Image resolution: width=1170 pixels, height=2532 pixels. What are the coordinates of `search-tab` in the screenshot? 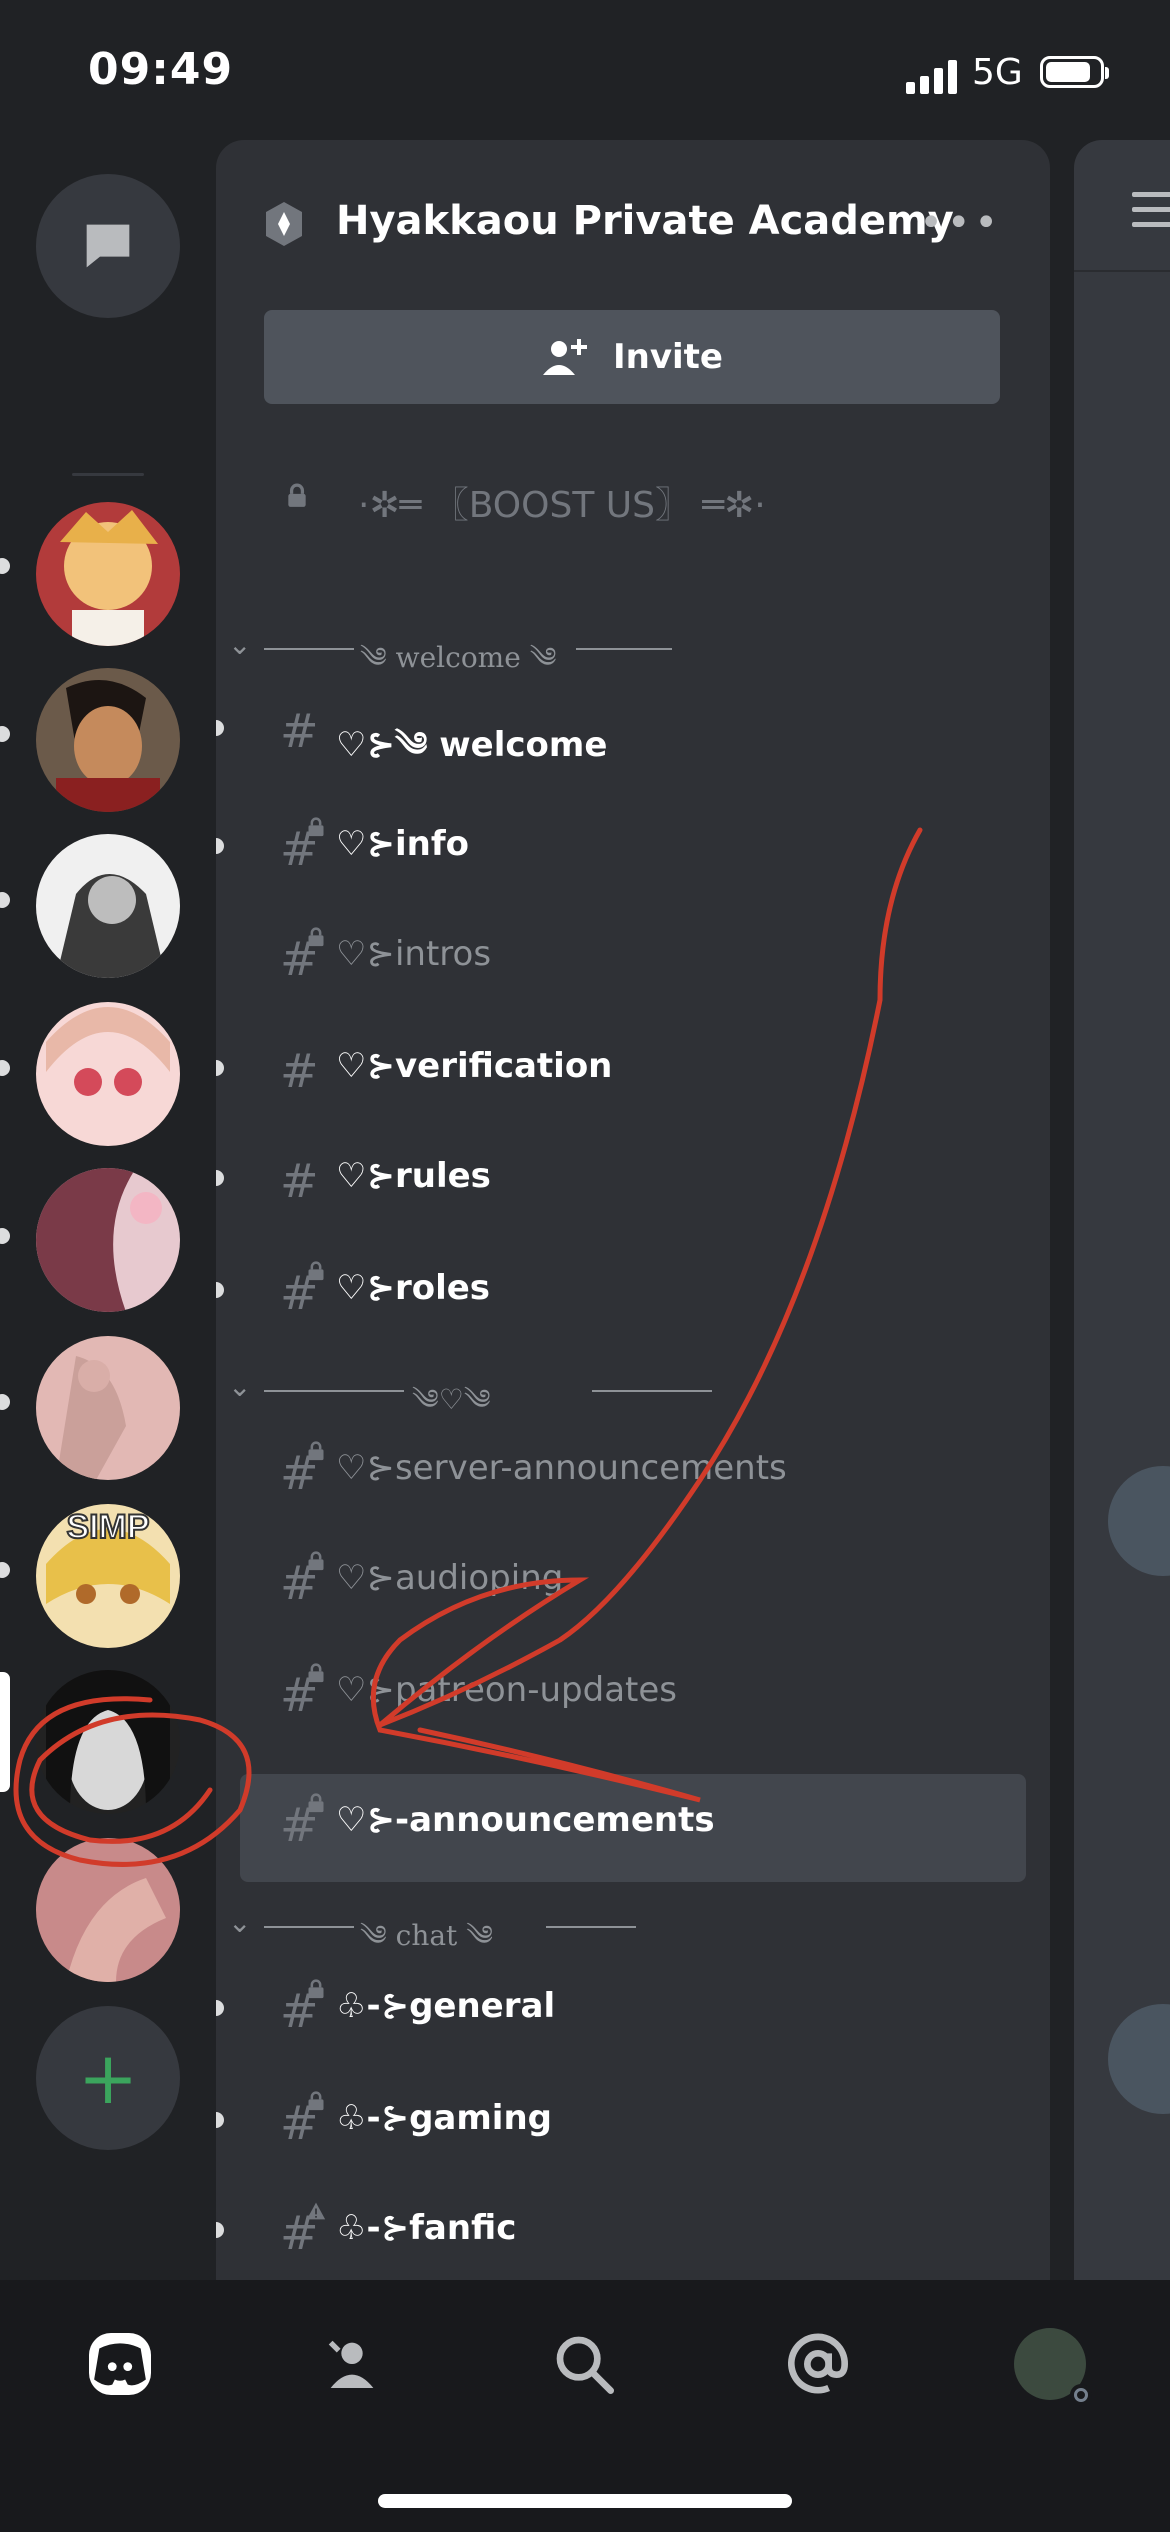 It's located at (584, 2364).